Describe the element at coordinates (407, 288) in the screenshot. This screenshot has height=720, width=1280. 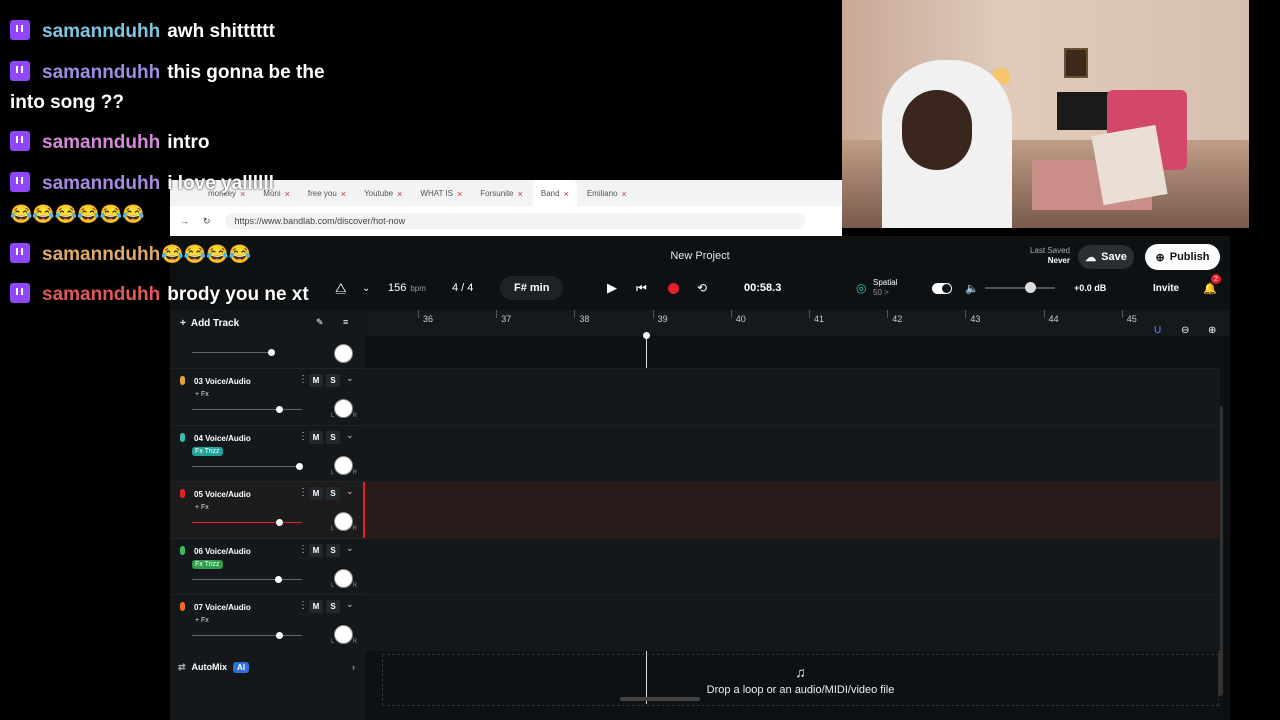
I see `bpm-display: 156 bpm` at that location.